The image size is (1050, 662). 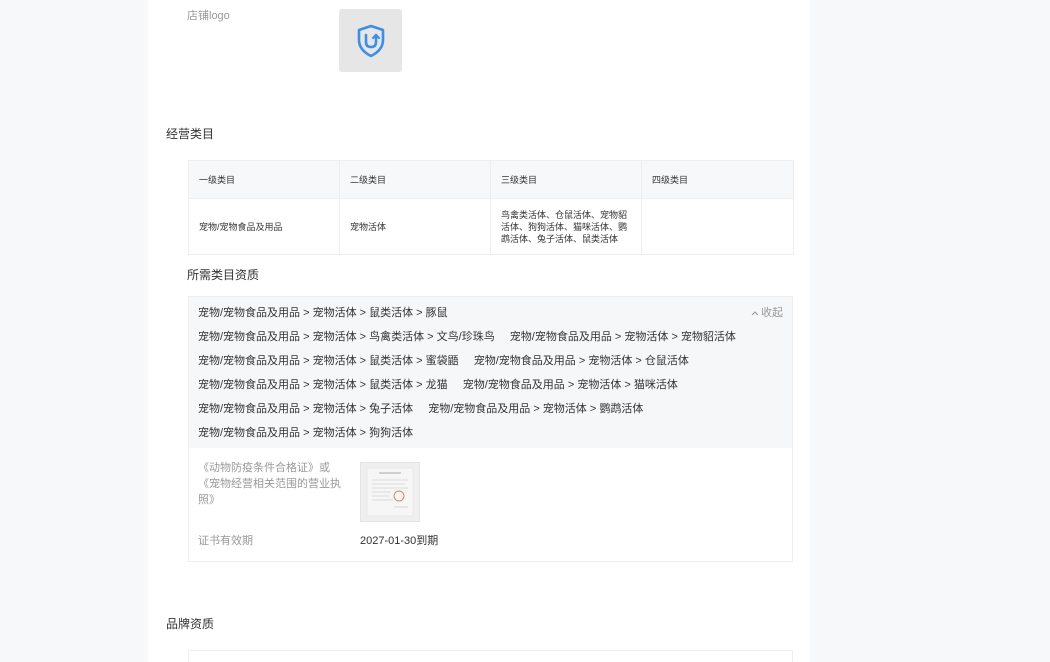 I want to click on shield-logo-icon, so click(x=370, y=40).